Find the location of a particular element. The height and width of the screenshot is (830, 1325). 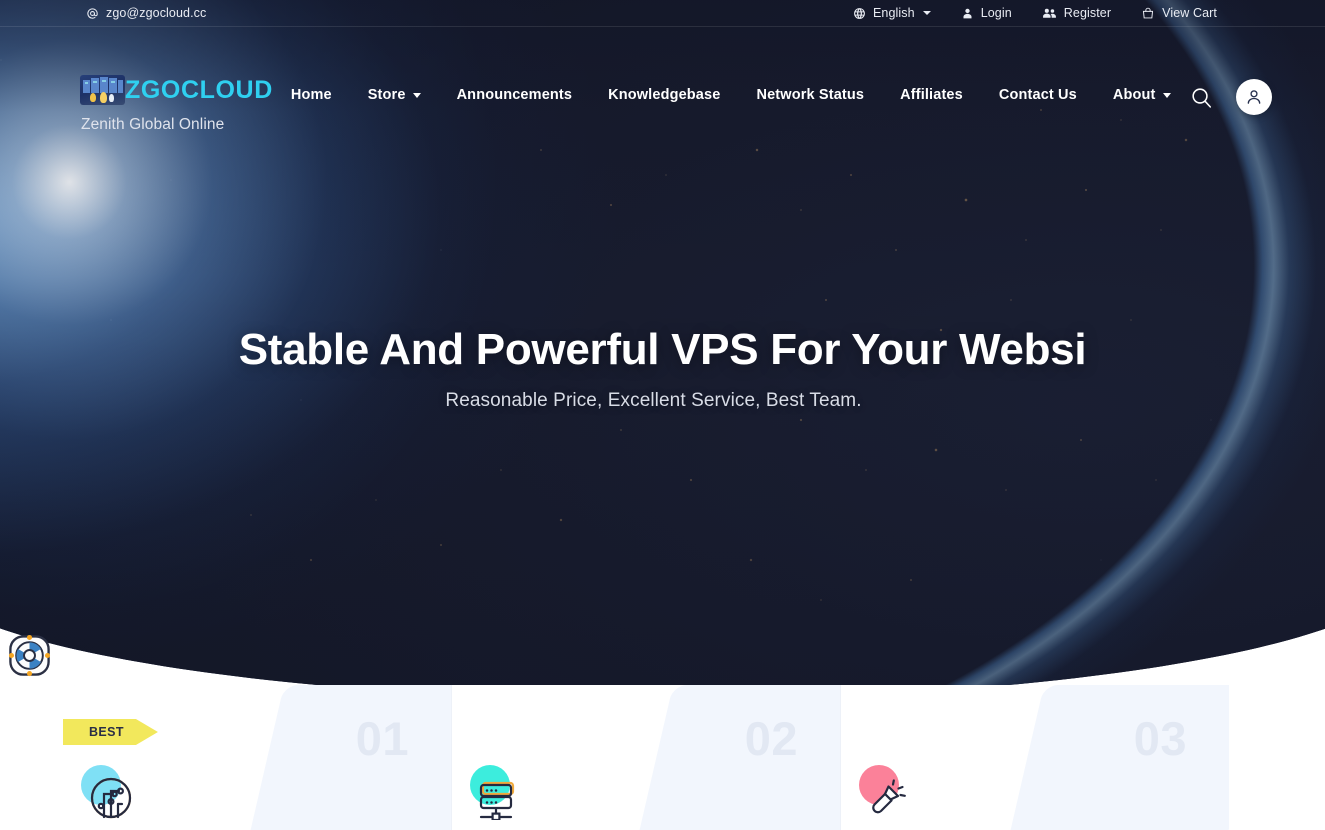

best-badge: BEST is located at coordinates (110, 732).